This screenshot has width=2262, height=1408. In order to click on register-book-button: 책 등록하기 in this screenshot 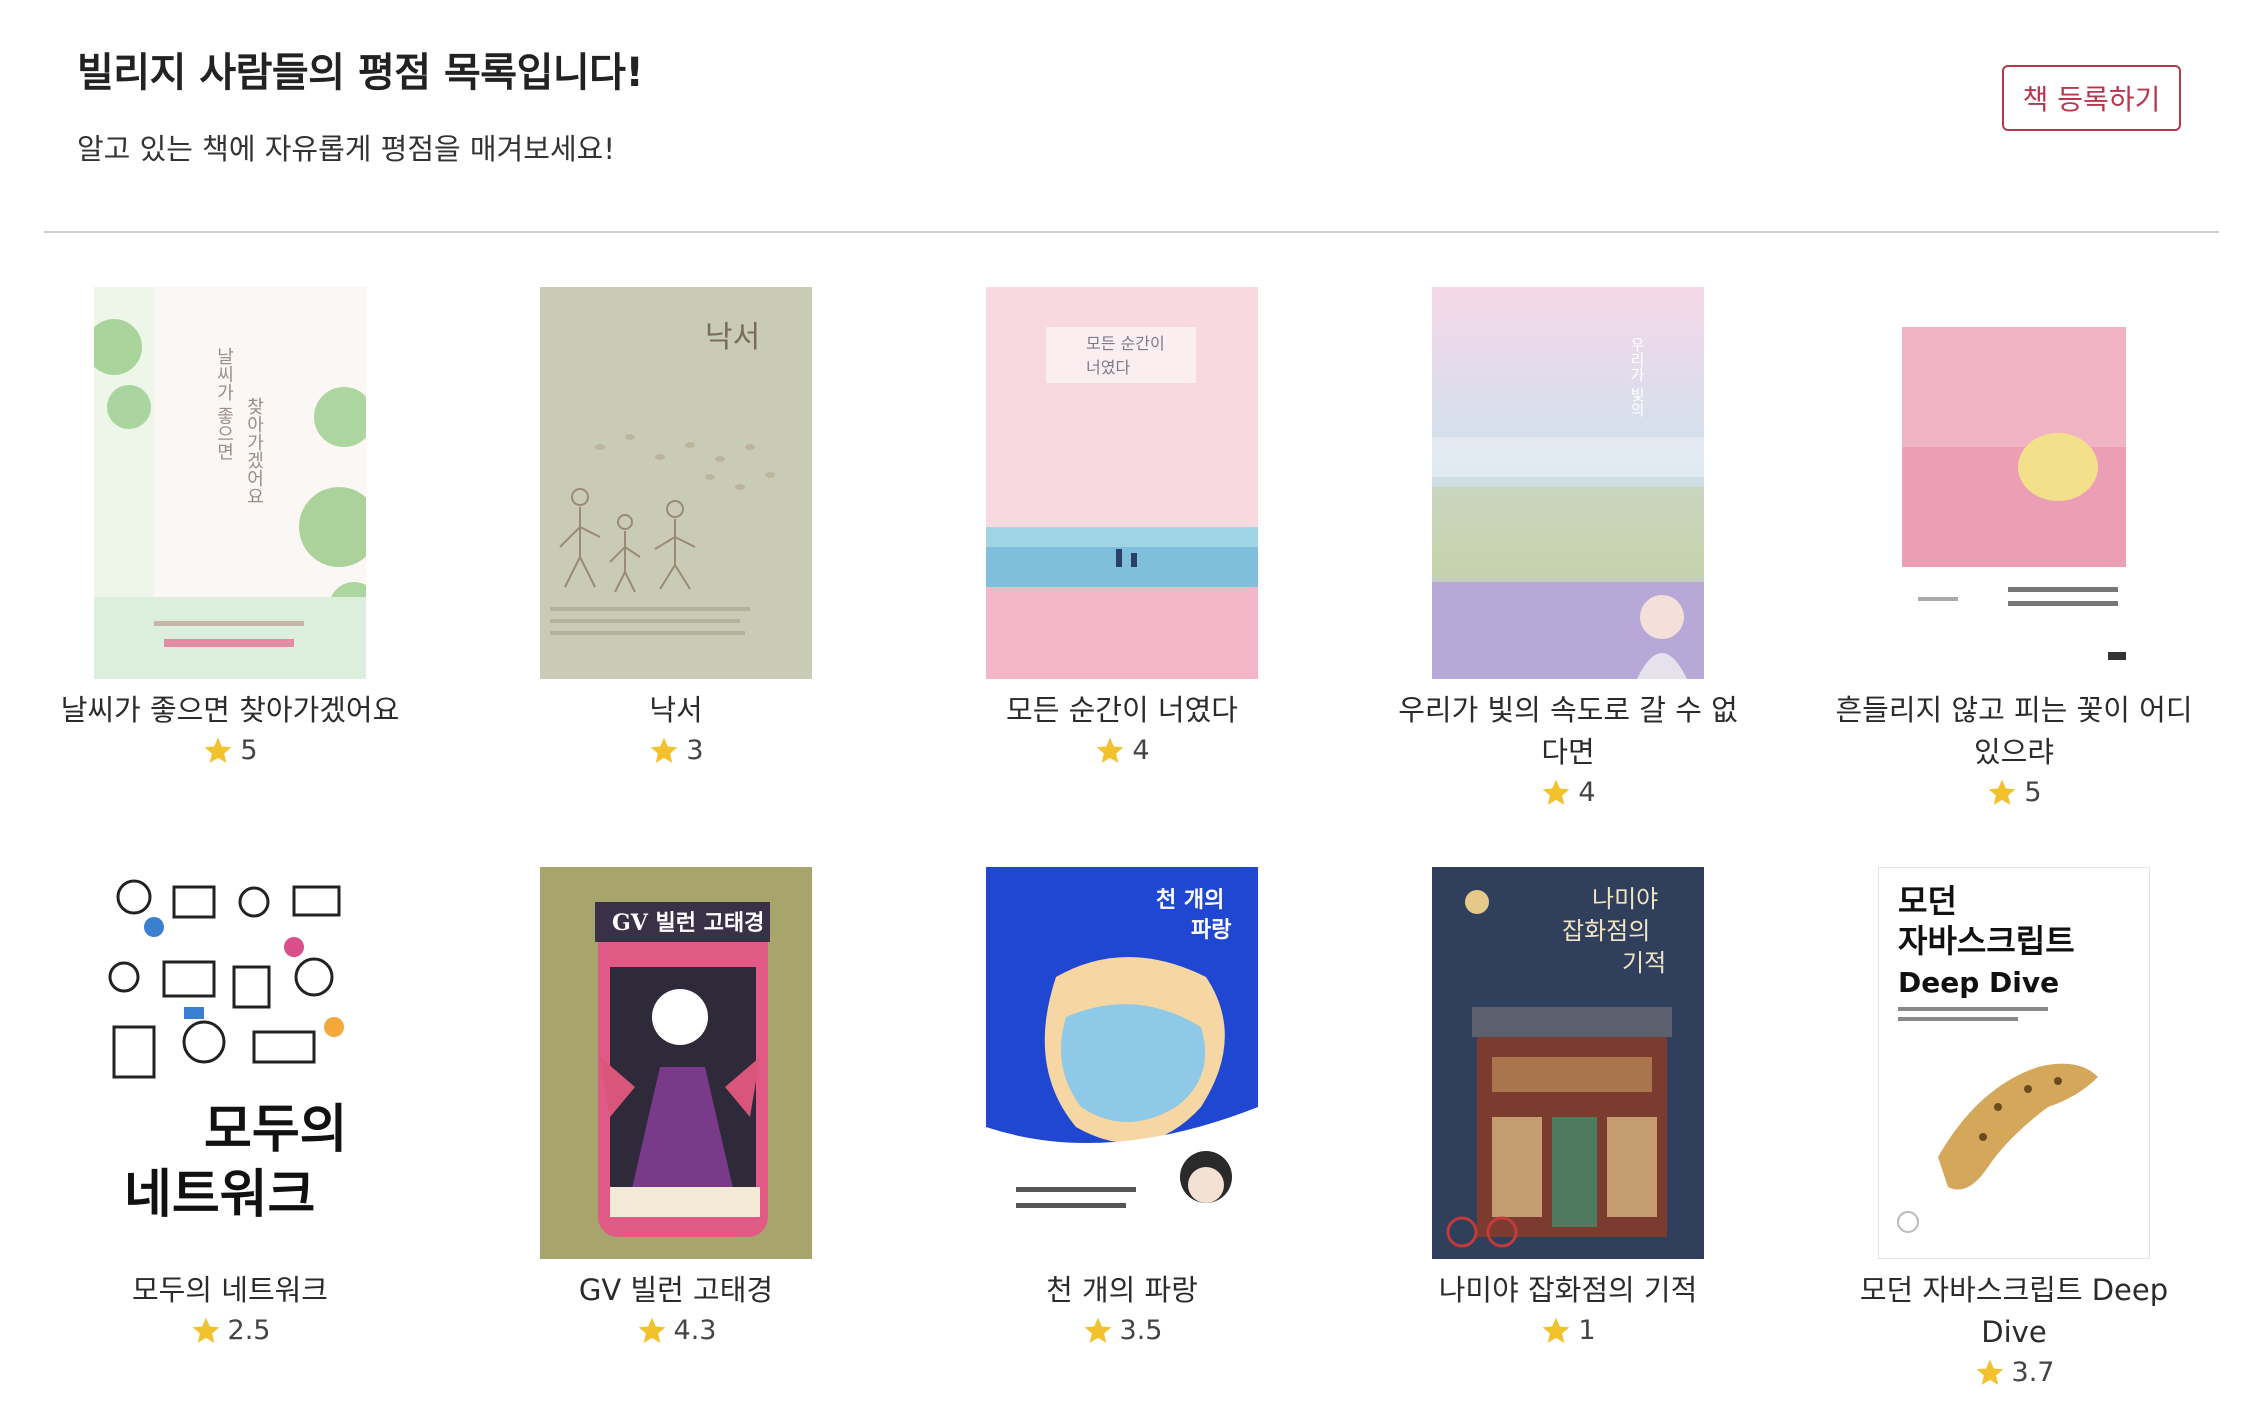, I will do `click(2091, 98)`.